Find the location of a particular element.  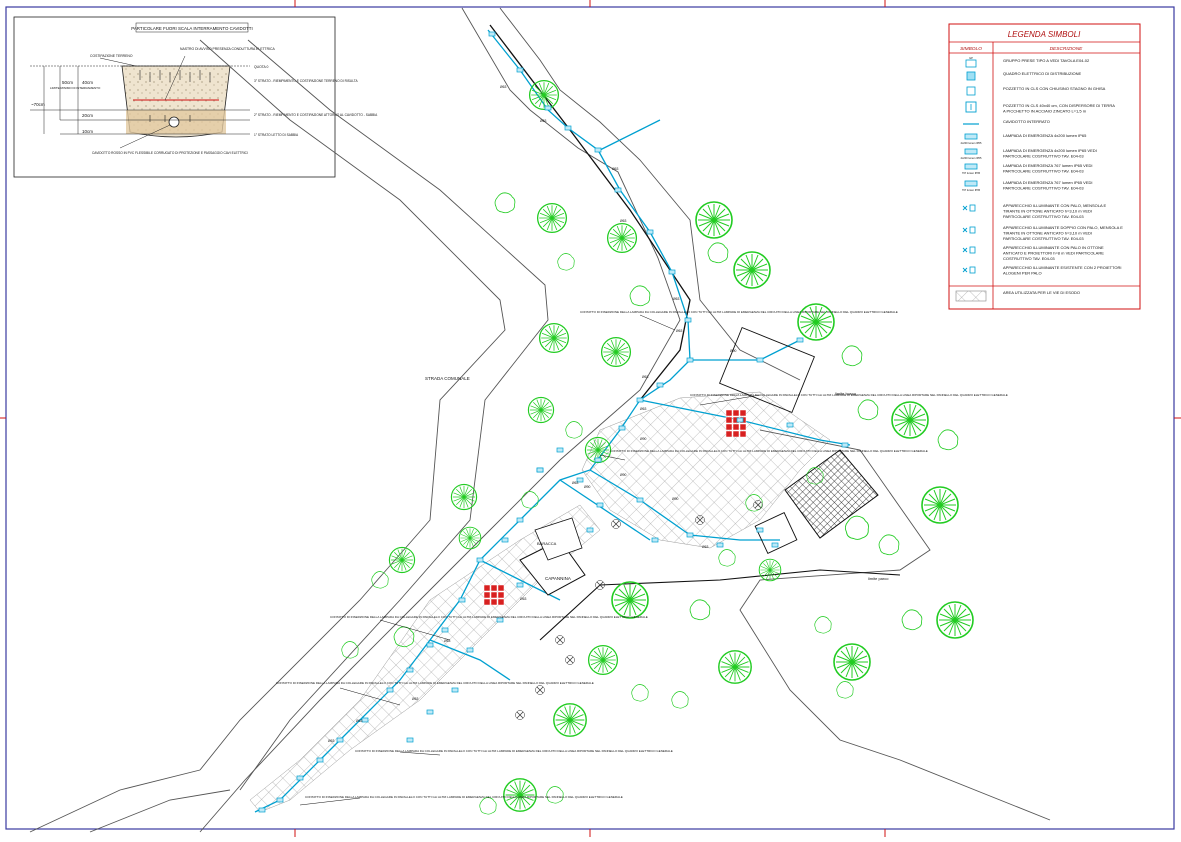

lower-left-road-b is located at coordinates (160, 811).